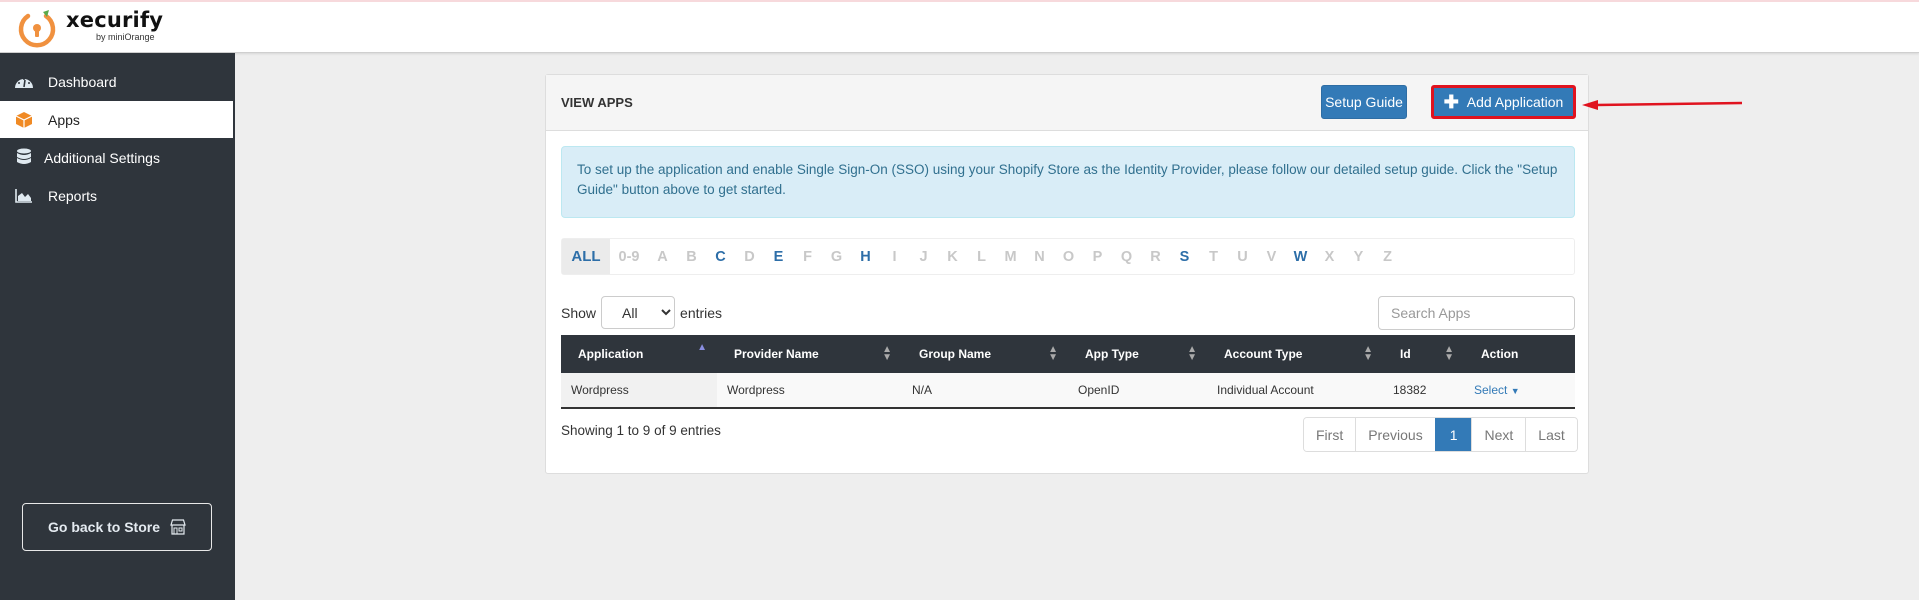 Image resolution: width=1919 pixels, height=600 pixels. Describe the element at coordinates (1662, 105) in the screenshot. I see `annotation-arrow-icon` at that location.